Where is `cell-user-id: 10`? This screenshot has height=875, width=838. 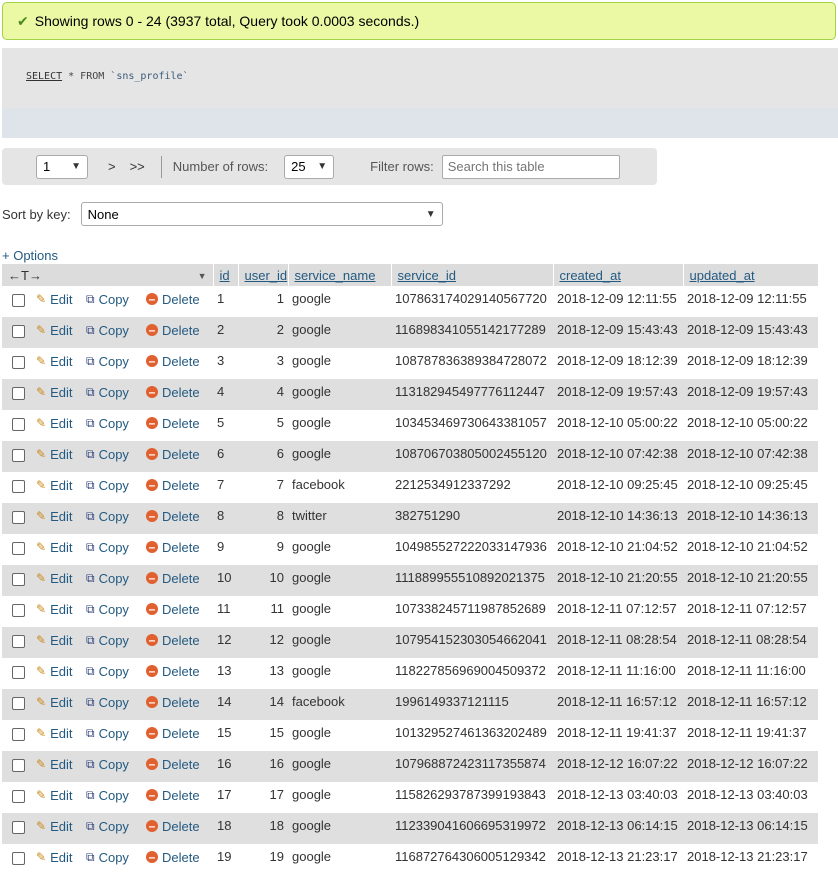
cell-user-id: 10 is located at coordinates (263, 580).